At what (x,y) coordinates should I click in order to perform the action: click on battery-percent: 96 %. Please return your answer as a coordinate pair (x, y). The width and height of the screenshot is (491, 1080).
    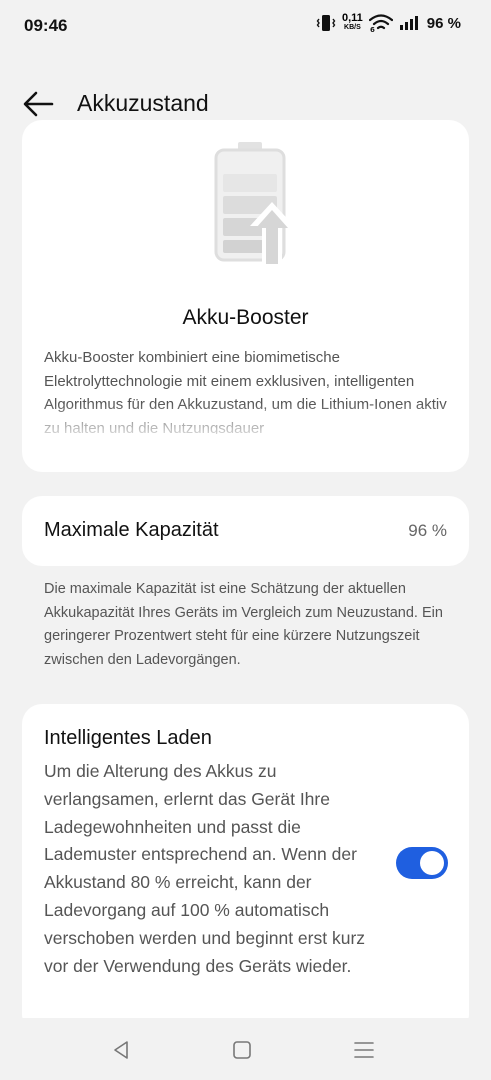
    Looking at the image, I should click on (443, 23).